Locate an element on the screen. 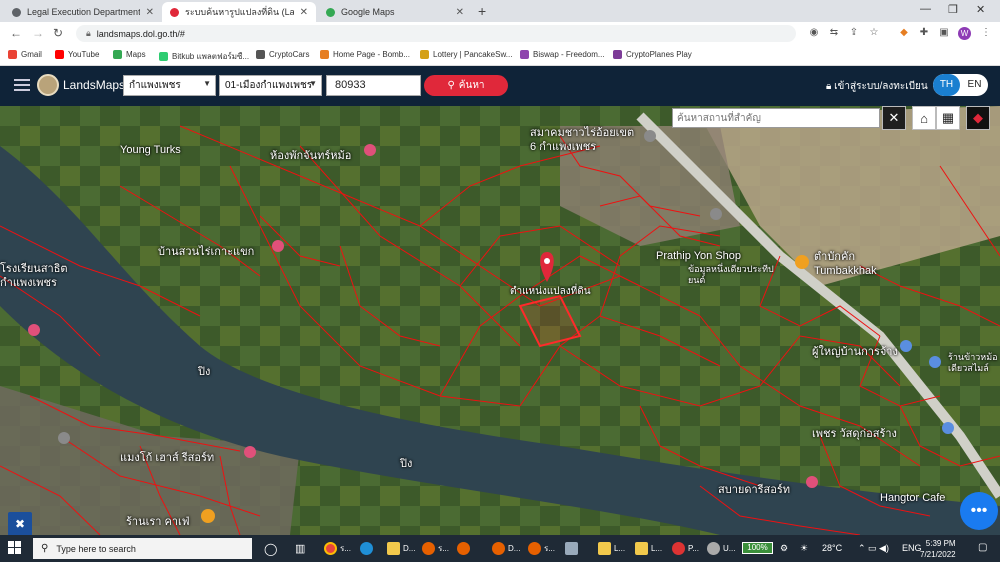 The image size is (1000, 562). layers-button: ◆ is located at coordinates (978, 118).